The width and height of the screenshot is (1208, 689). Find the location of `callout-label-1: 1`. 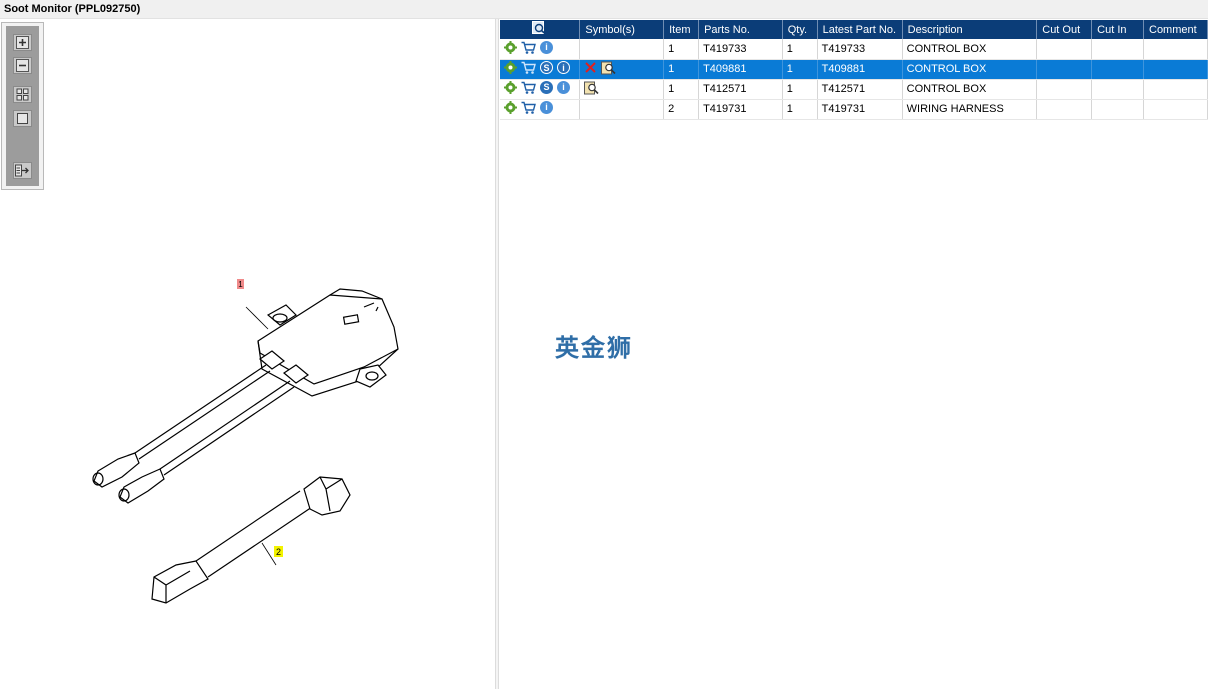

callout-label-1: 1 is located at coordinates (240, 284).